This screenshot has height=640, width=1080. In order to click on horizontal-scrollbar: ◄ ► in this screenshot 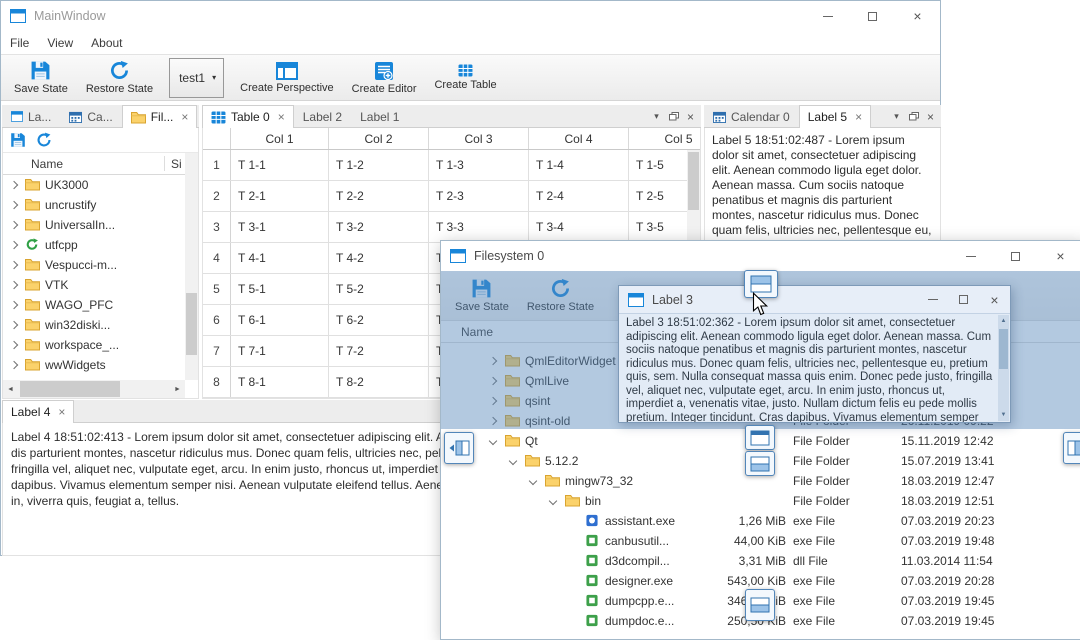, I will do `click(94, 389)`.